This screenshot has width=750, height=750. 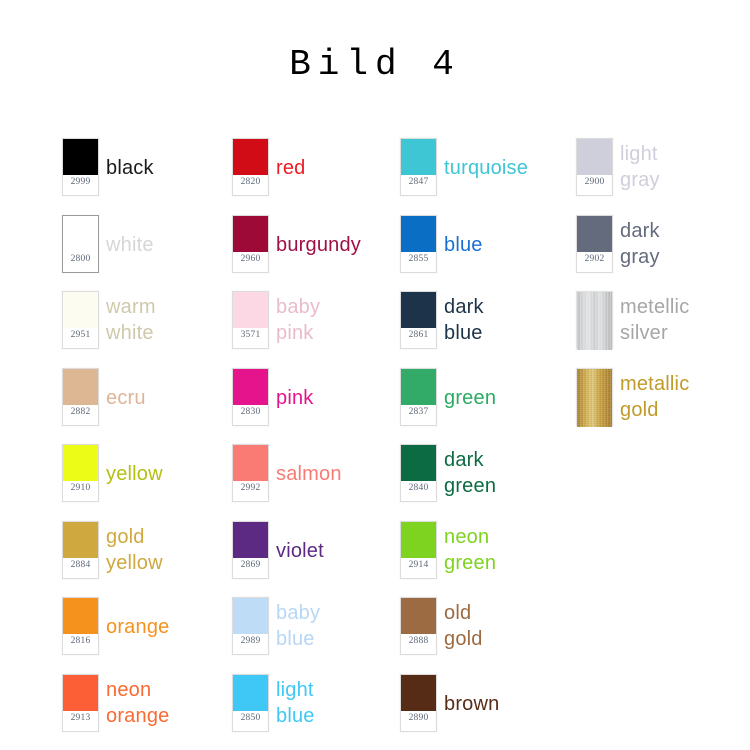 I want to click on swatch-item: 2902 dark gray, so click(x=660, y=253).